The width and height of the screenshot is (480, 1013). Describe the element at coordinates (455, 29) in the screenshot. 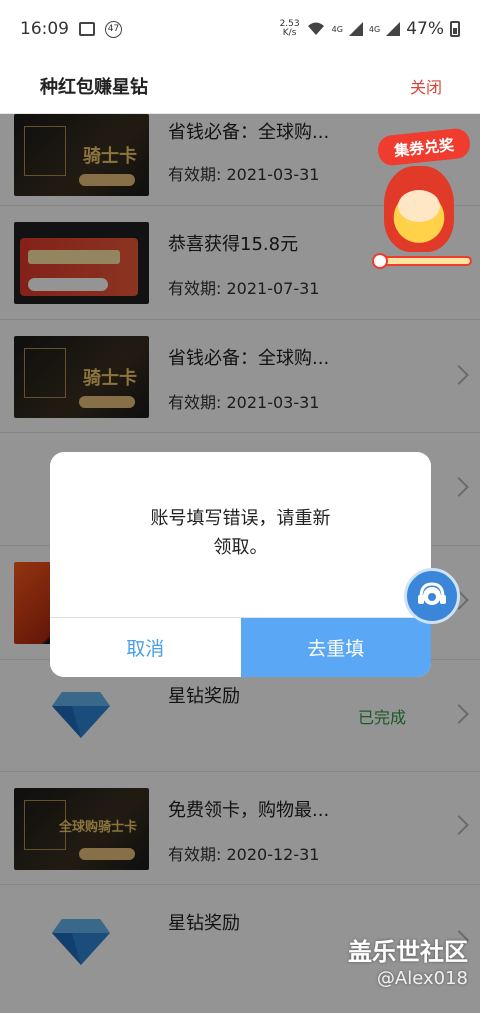

I see `battery-icon` at that location.